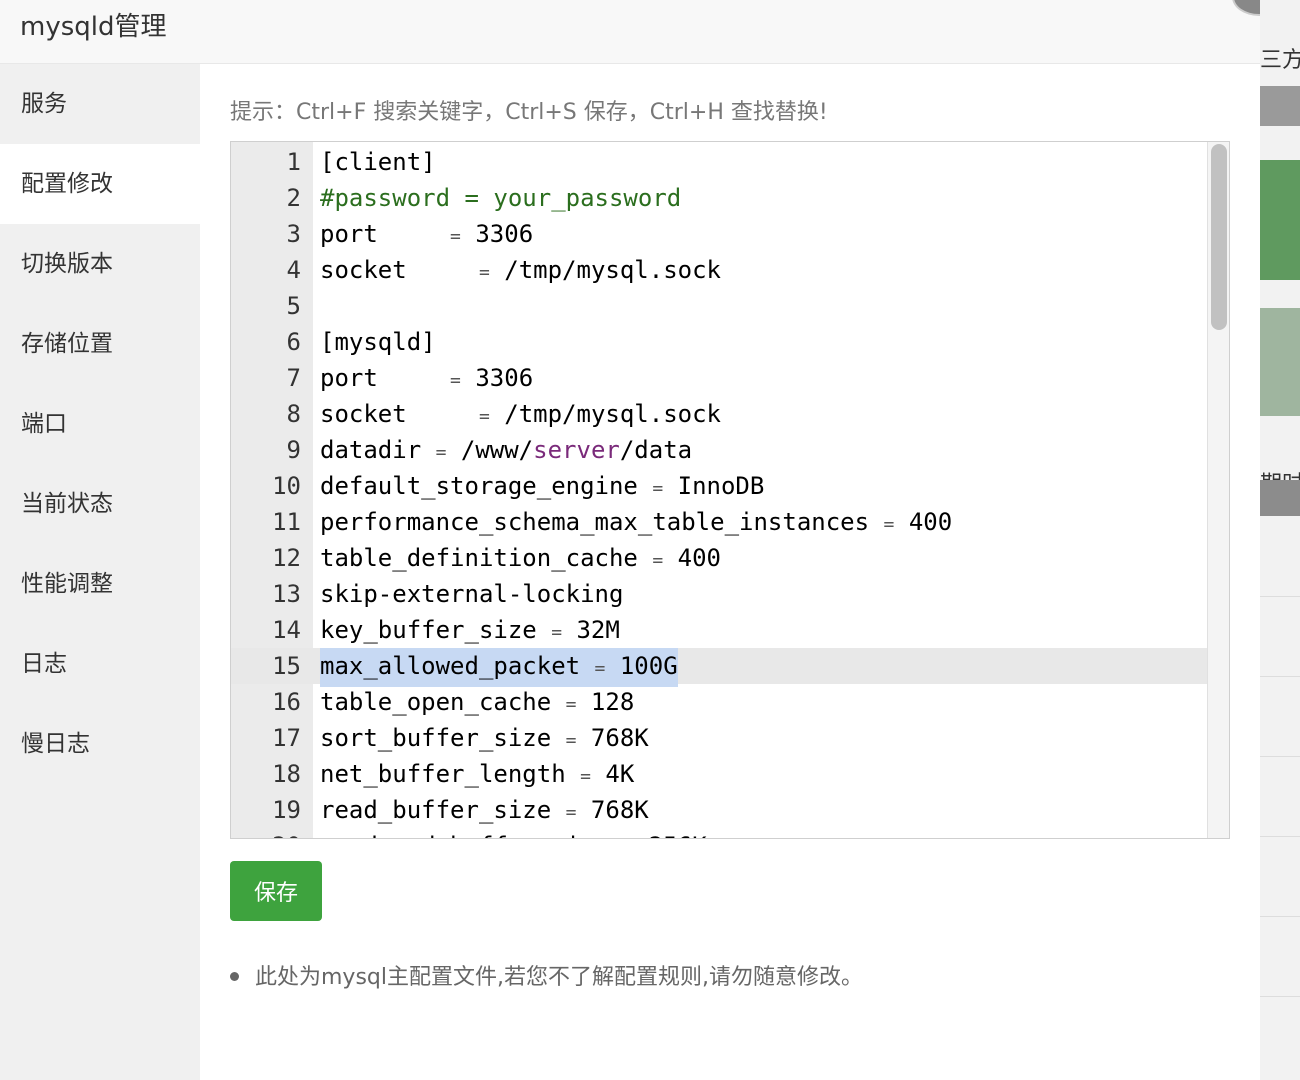 This screenshot has height=1080, width=1300. Describe the element at coordinates (719, 234) in the screenshot. I see `code-line: 3 port = 3306` at that location.